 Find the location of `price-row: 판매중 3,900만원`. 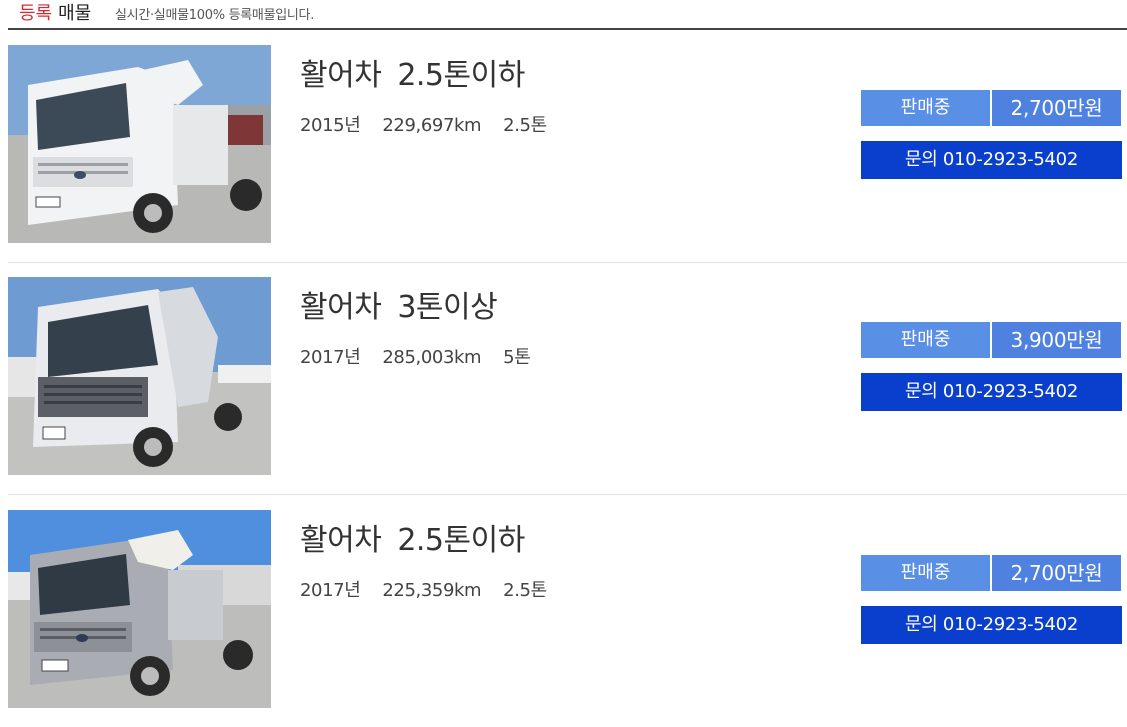

price-row: 판매중 3,900만원 is located at coordinates (991, 340).